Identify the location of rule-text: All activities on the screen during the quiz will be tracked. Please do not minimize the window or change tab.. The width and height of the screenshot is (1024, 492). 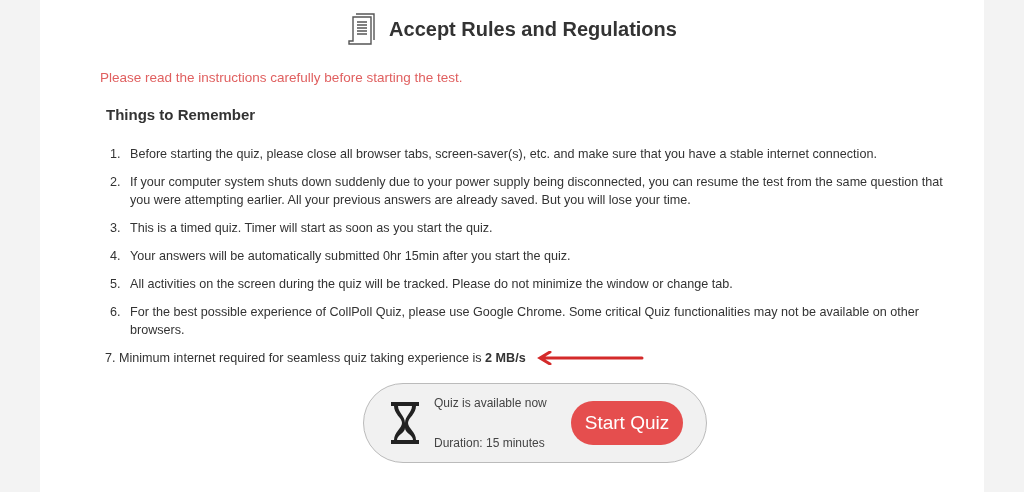
(432, 284).